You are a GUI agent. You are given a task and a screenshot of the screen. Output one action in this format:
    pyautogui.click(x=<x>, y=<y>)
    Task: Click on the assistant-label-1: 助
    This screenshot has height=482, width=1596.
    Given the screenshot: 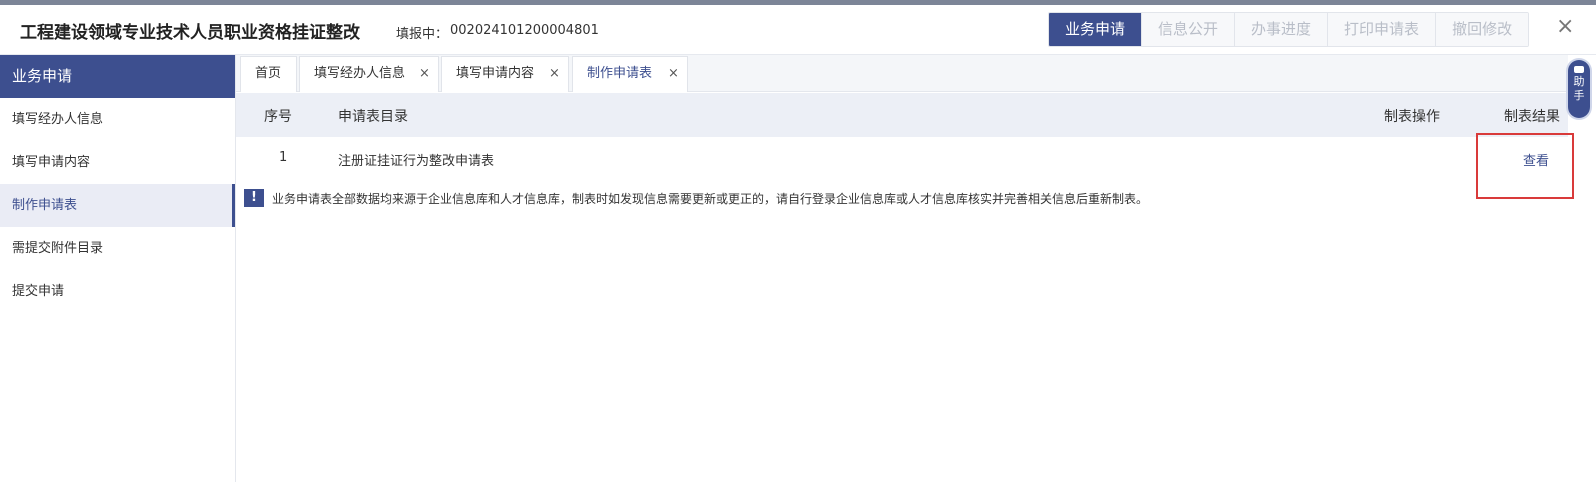 What is the action you would take?
    pyautogui.click(x=1579, y=81)
    